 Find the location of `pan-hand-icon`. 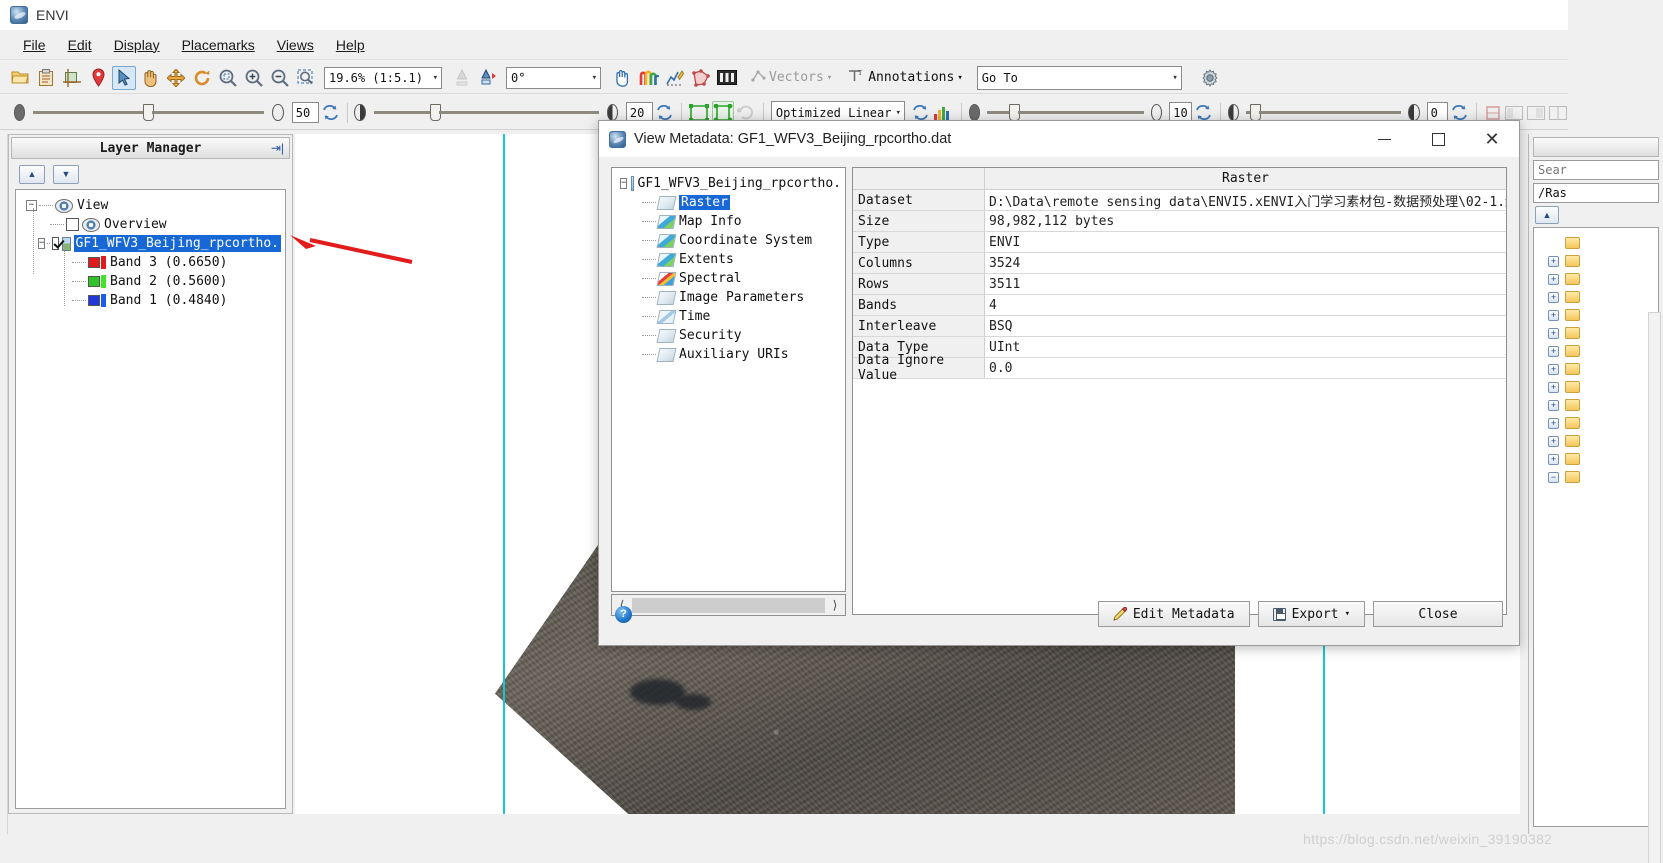

pan-hand-icon is located at coordinates (150, 78).